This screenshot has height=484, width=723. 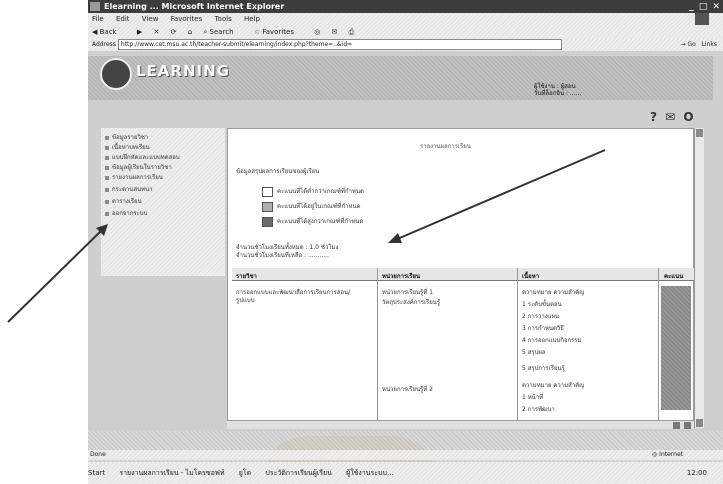 I want to click on arrow-head-stats, so click(x=395, y=238).